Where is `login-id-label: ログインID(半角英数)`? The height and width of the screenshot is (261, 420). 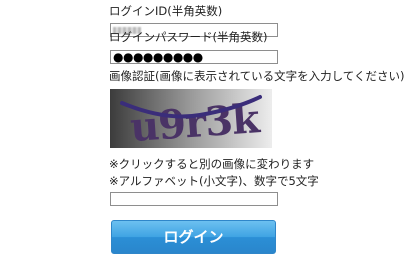
login-id-label: ログインID(半角英数) is located at coordinates (166, 11).